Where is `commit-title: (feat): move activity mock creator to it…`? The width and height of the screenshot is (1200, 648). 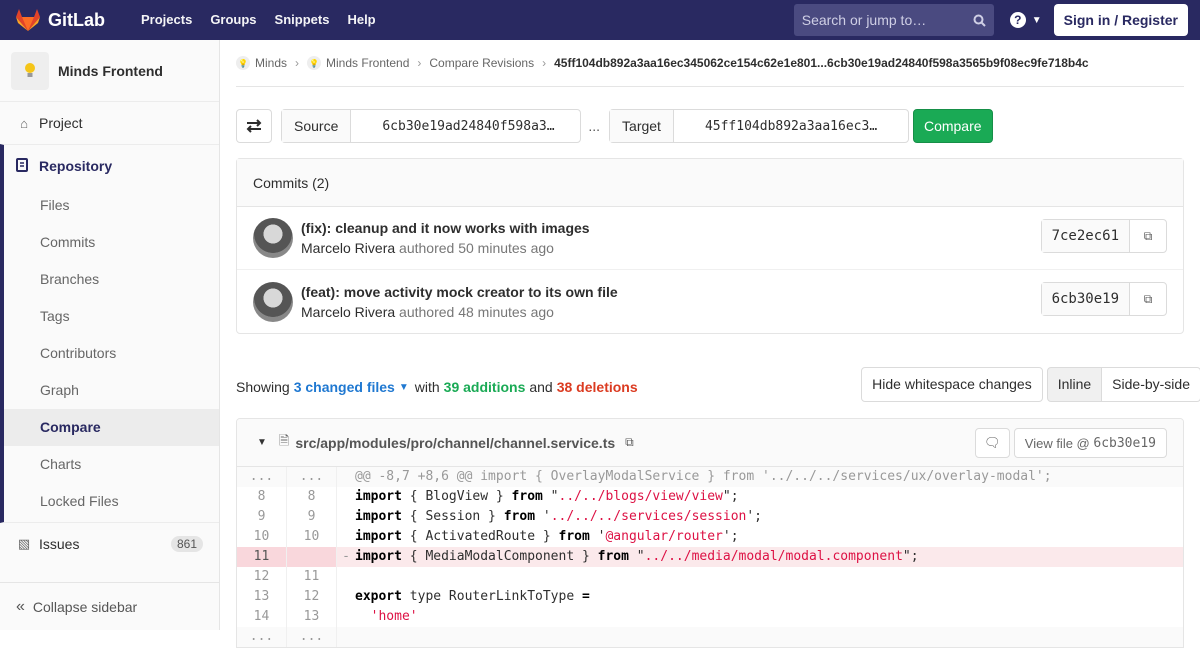
commit-title: (feat): move activity mock creator to it… is located at coordinates (459, 292).